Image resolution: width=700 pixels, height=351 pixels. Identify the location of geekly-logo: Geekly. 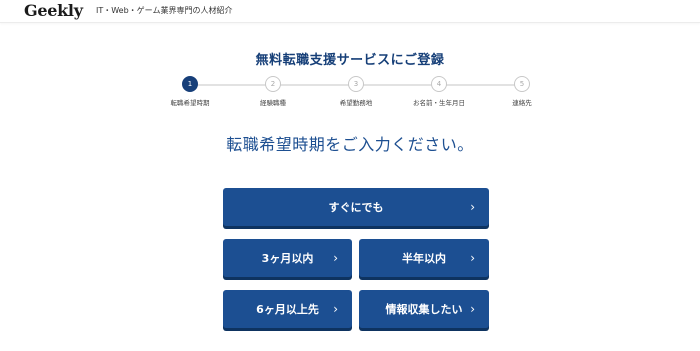
(53, 10).